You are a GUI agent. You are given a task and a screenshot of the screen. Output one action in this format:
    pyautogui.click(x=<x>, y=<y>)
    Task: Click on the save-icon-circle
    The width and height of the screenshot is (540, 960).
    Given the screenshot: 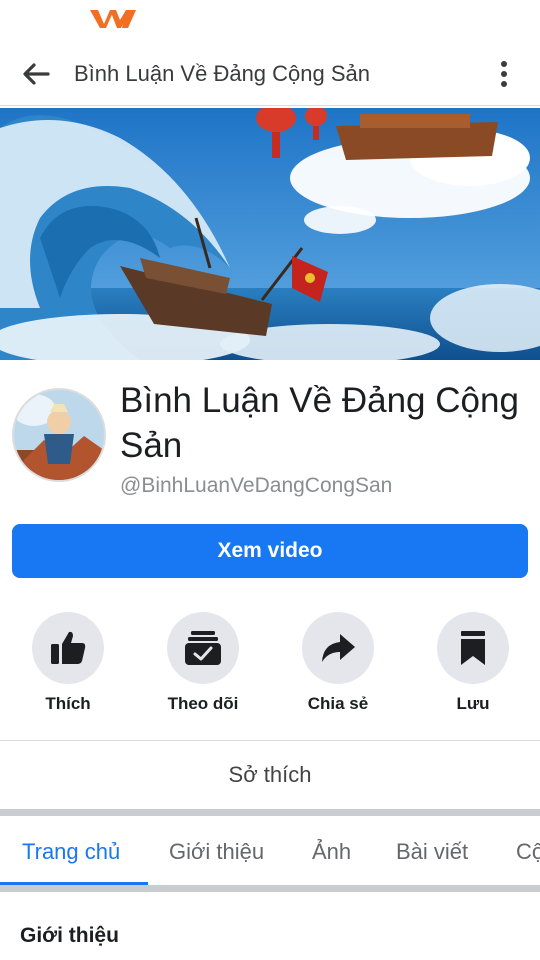 What is the action you would take?
    pyautogui.click(x=473, y=648)
    